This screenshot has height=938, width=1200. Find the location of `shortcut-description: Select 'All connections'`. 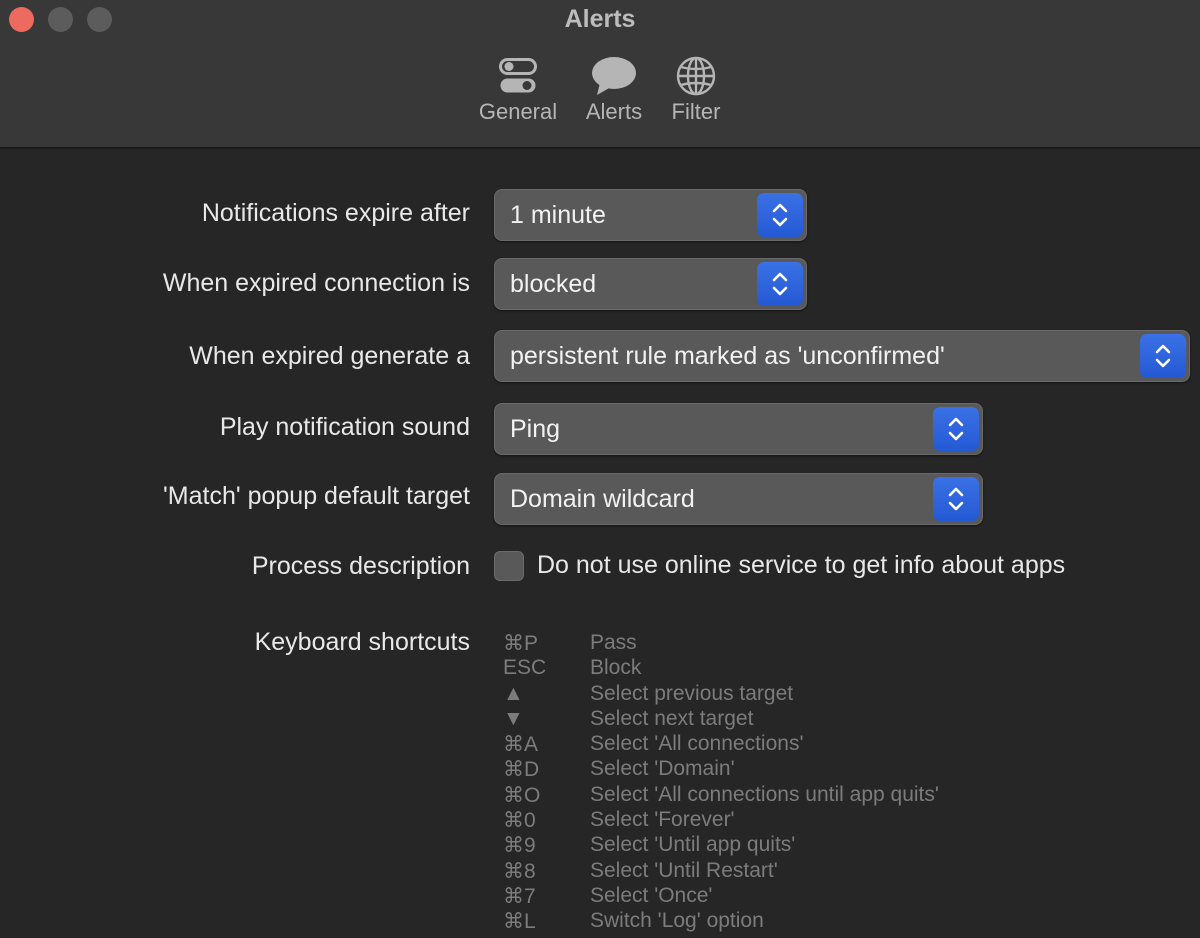

shortcut-description: Select 'All connections' is located at coordinates (697, 744).